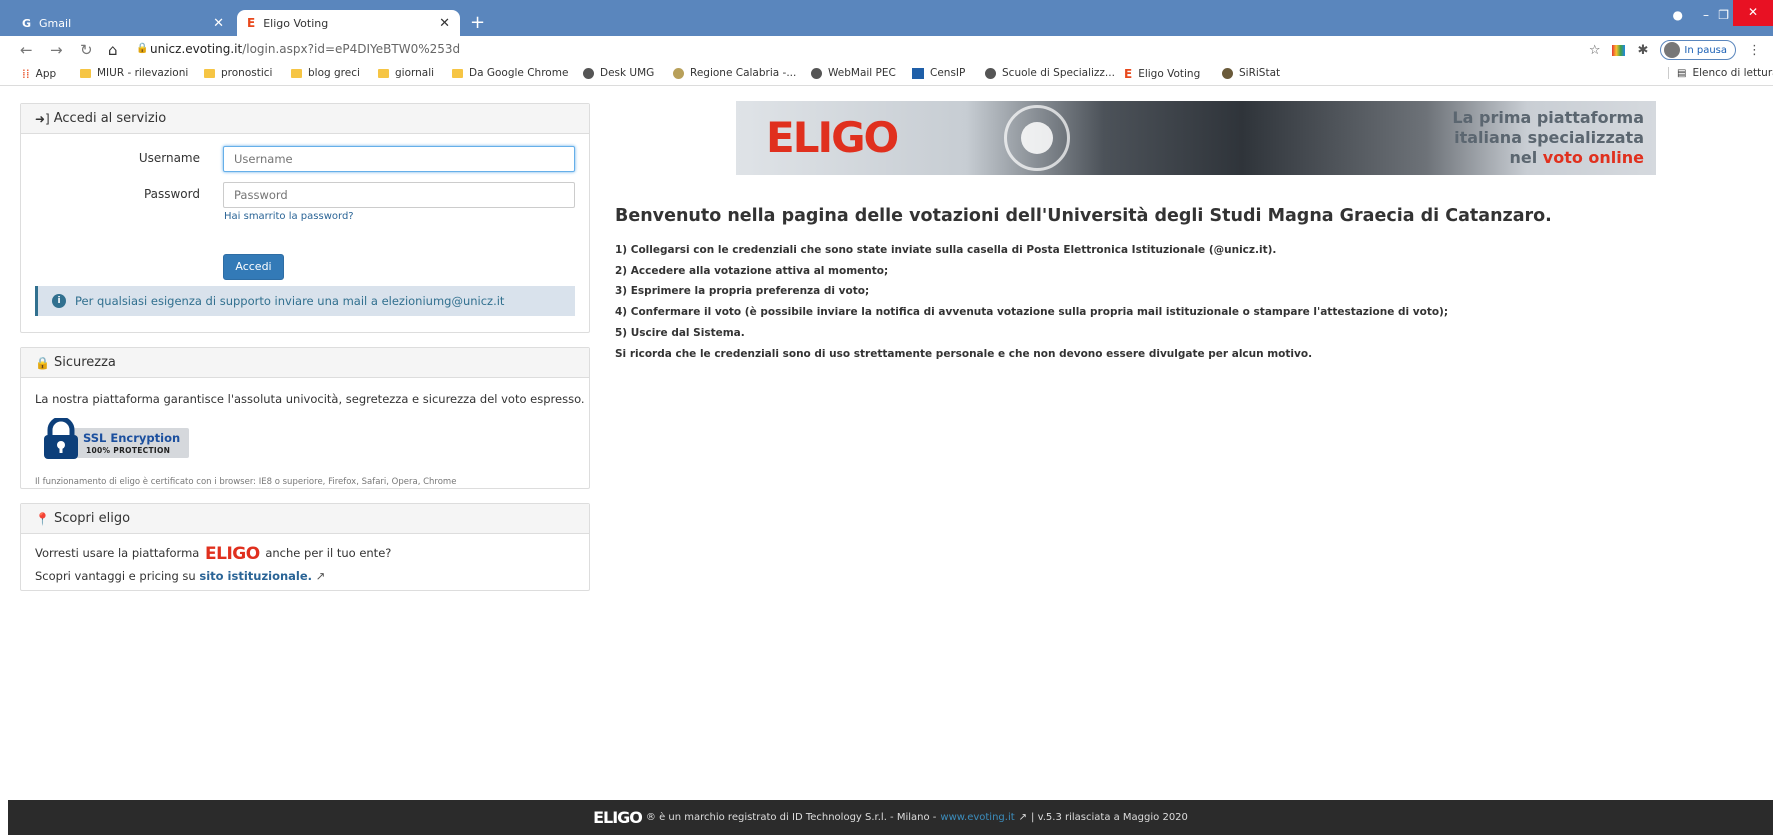 This screenshot has height=835, width=1773. What do you see at coordinates (399, 159) in the screenshot?
I see `username-input` at bounding box center [399, 159].